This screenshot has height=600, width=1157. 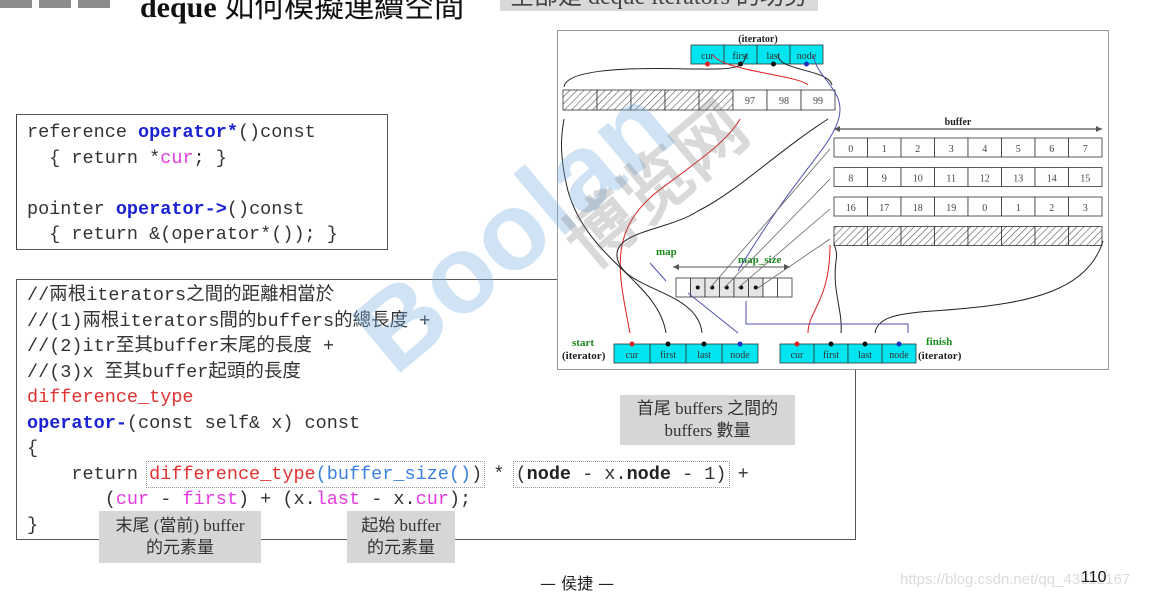 I want to click on iterator-field-first: first, so click(x=740, y=55).